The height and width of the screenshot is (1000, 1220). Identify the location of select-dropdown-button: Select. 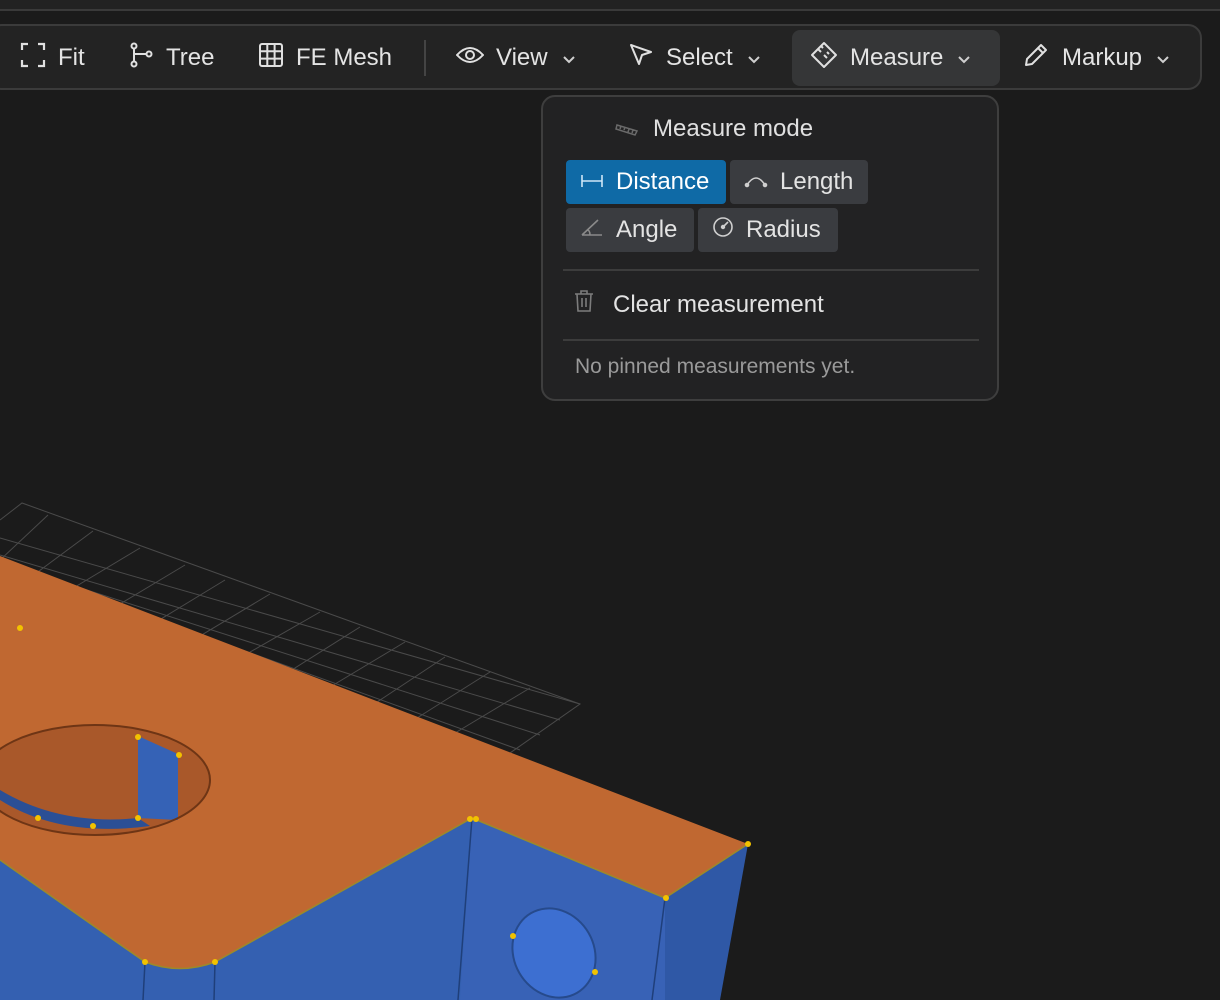
(698, 58).